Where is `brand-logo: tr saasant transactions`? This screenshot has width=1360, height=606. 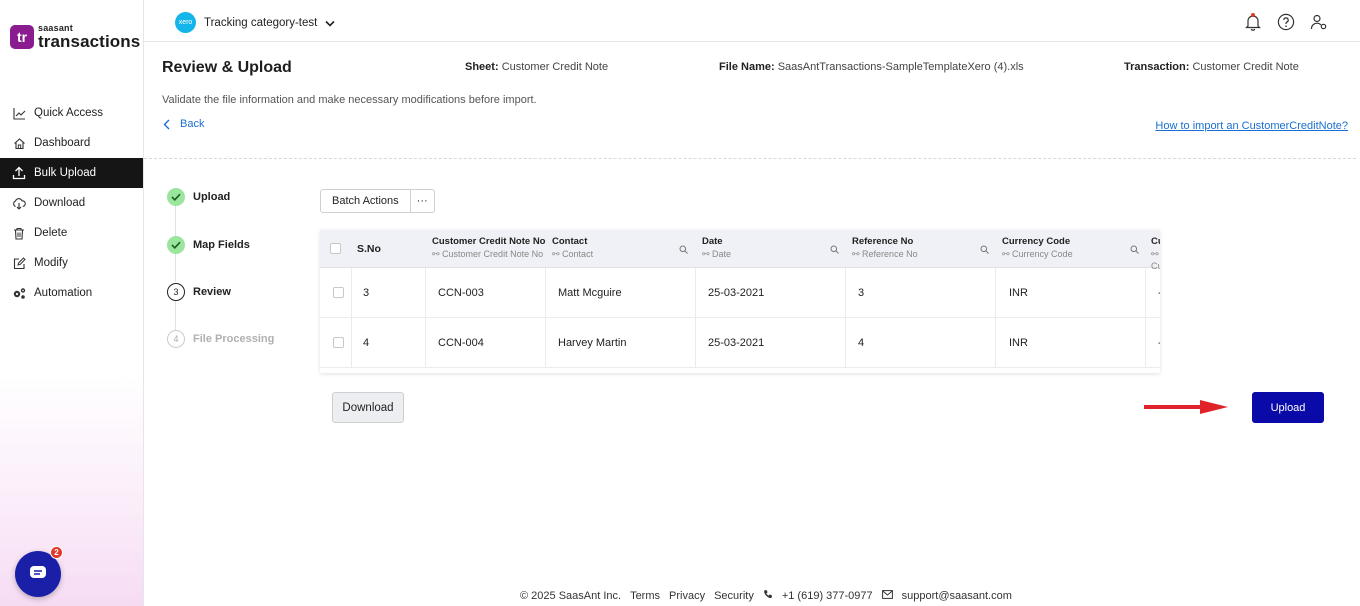 brand-logo: tr saasant transactions is located at coordinates (75, 37).